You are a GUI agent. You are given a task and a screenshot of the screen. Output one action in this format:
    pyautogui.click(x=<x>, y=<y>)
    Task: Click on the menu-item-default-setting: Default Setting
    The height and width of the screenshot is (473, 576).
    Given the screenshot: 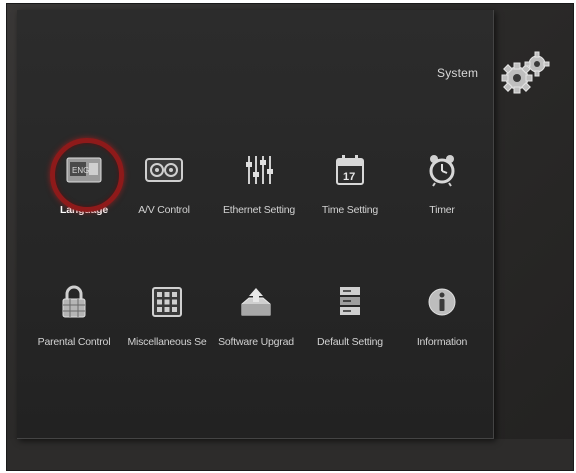 What is the action you would take?
    pyautogui.click(x=350, y=317)
    